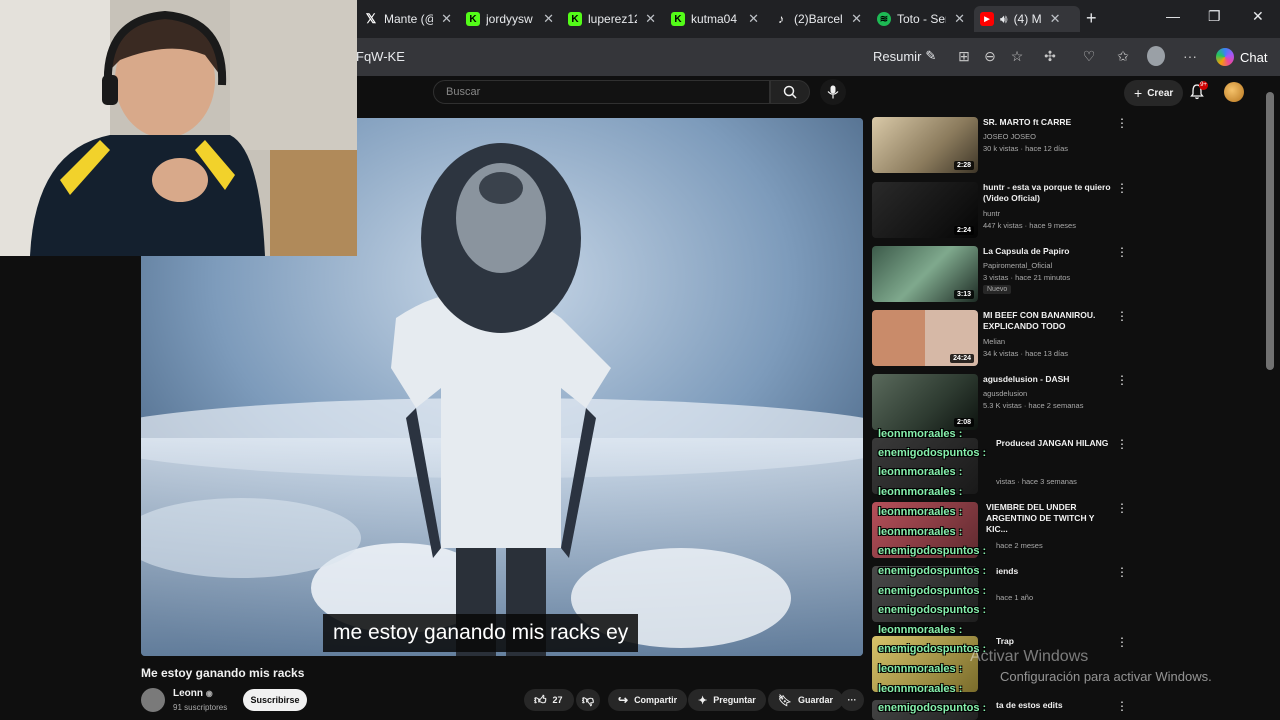  I want to click on more-actions-button: ···, so click(852, 700).